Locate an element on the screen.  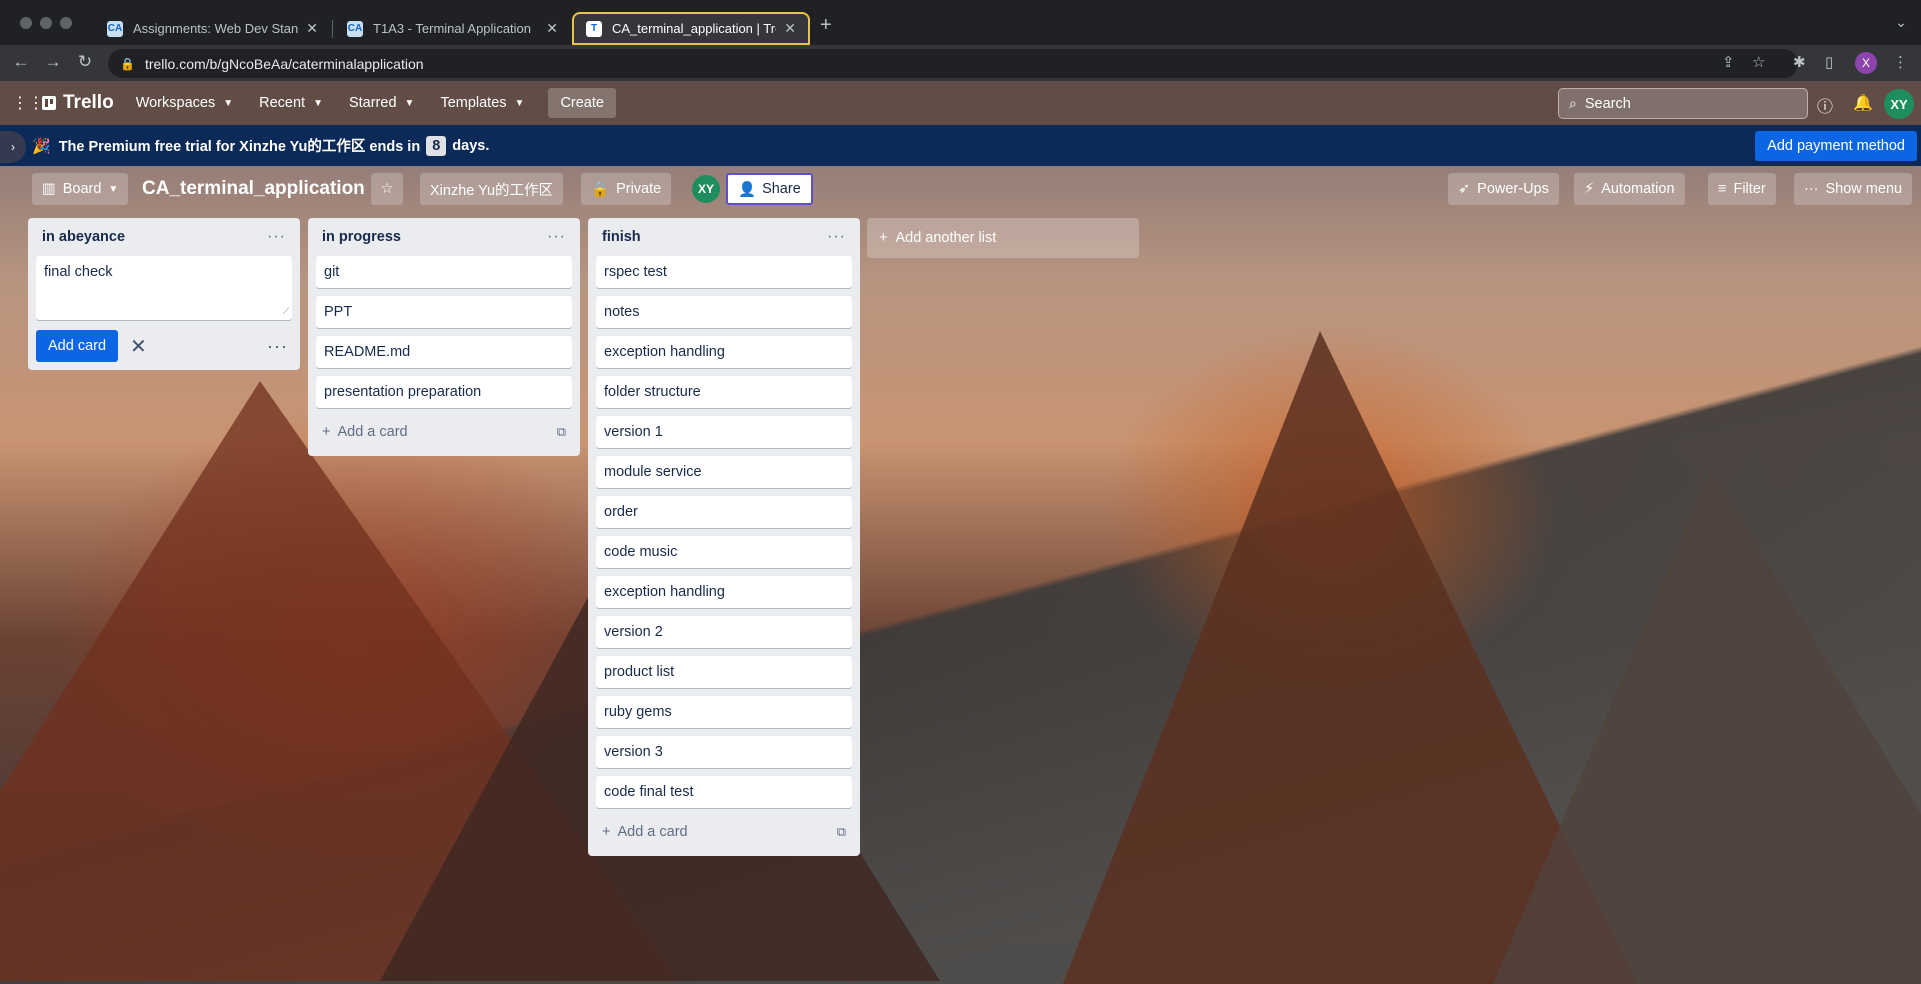
automation-button: ⚡ Automation is located at coordinates (1629, 189).